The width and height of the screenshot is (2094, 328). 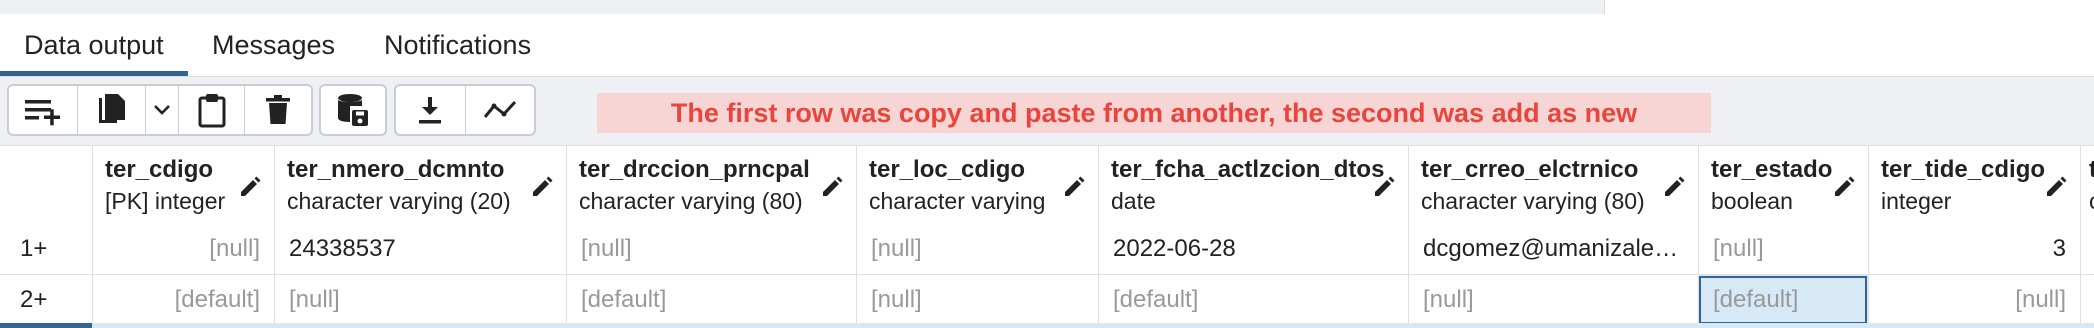 I want to click on copy-options-dropdown, so click(x=162, y=110).